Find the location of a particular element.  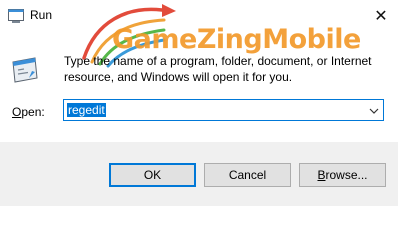

dropdown-chevron-icon is located at coordinates (374, 110).